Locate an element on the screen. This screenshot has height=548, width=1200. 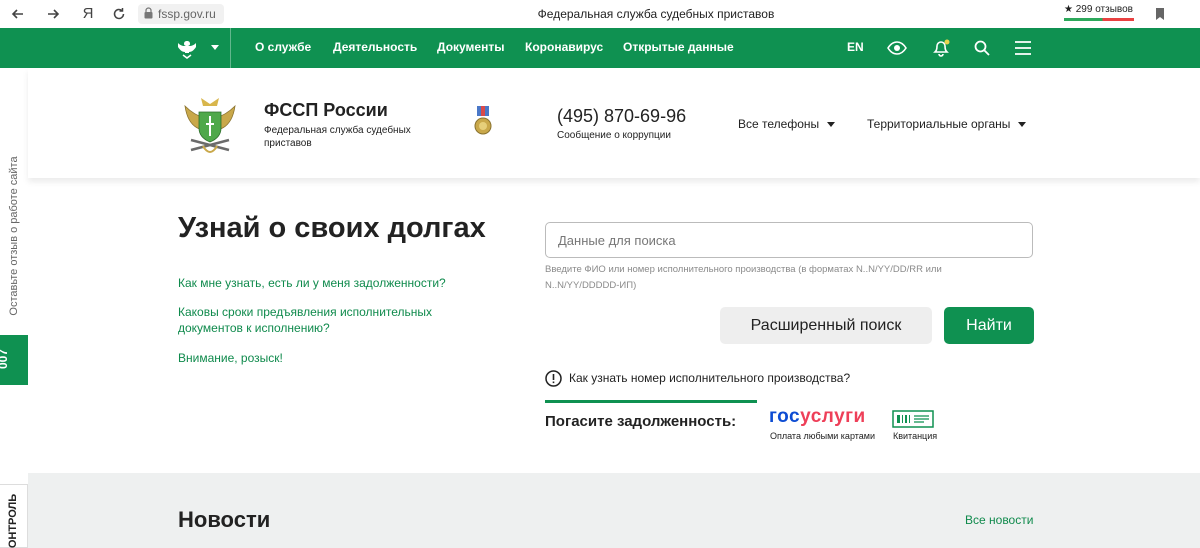
code-007-tab: 007 is located at coordinates (14, 360).